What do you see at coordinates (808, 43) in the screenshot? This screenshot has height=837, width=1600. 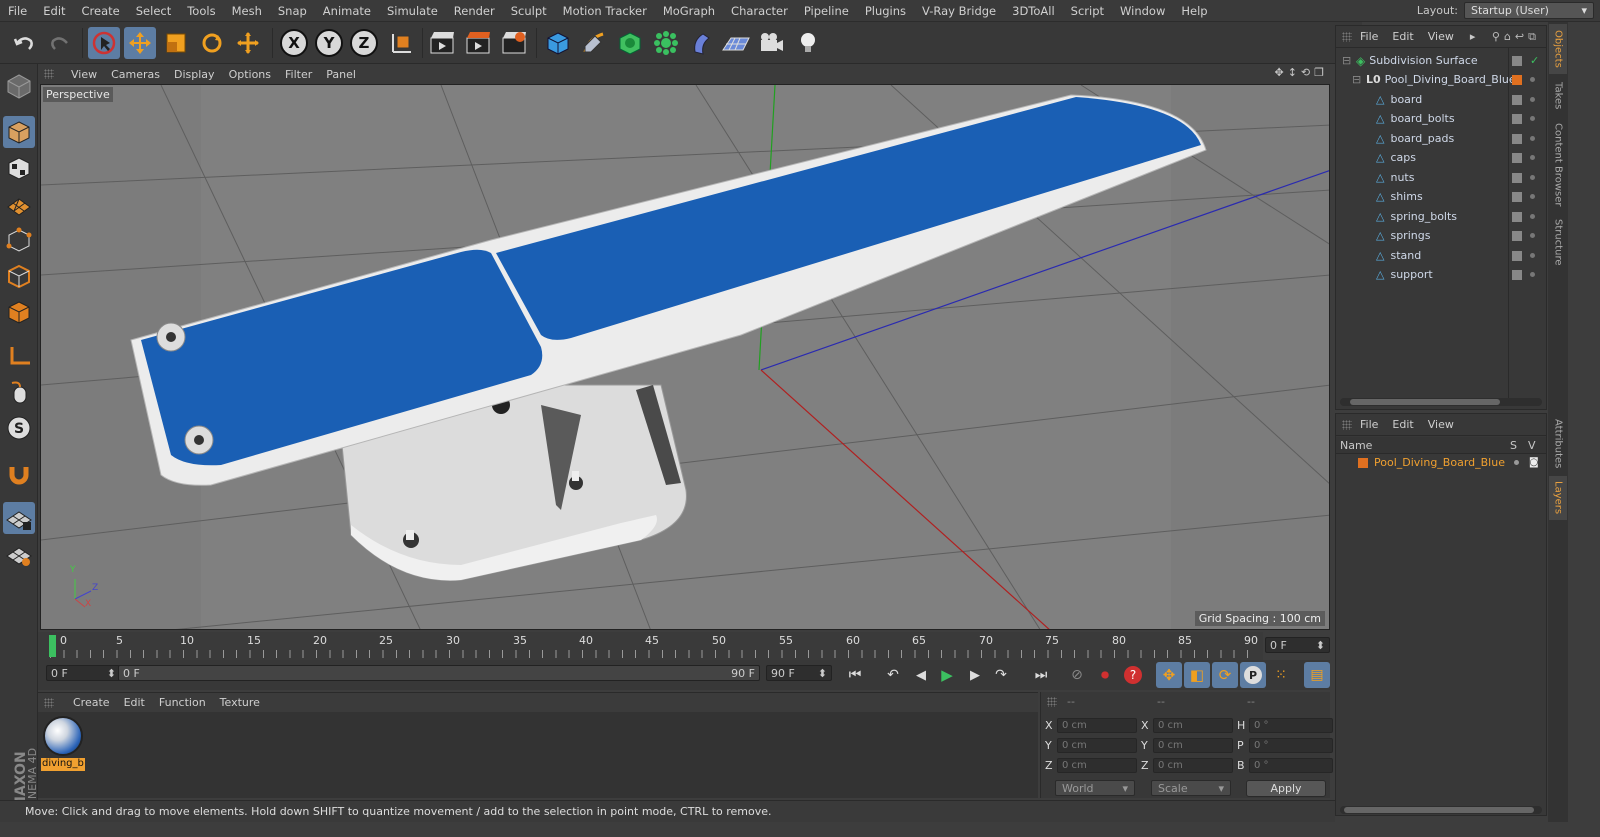 I see `light-object-button` at bounding box center [808, 43].